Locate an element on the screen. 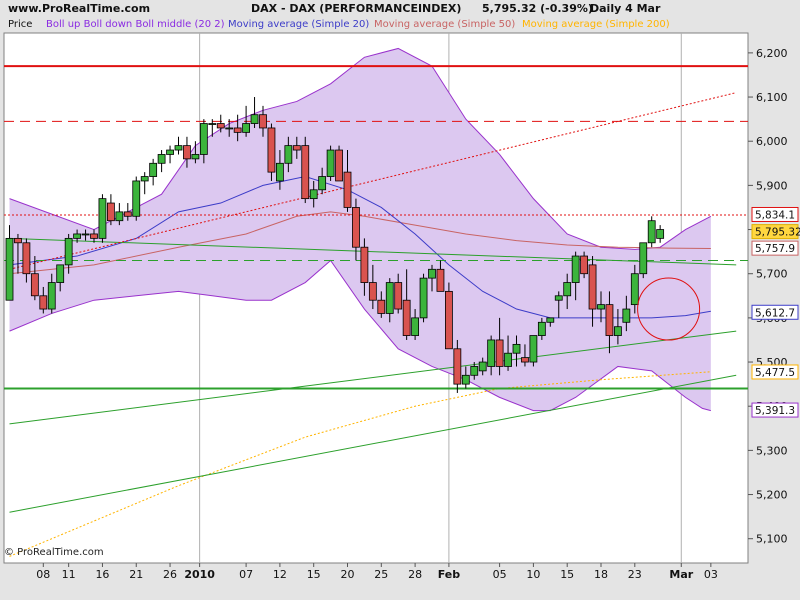 This screenshot has width=800, height=600. x-tick-label: 03 is located at coordinates (711, 574).